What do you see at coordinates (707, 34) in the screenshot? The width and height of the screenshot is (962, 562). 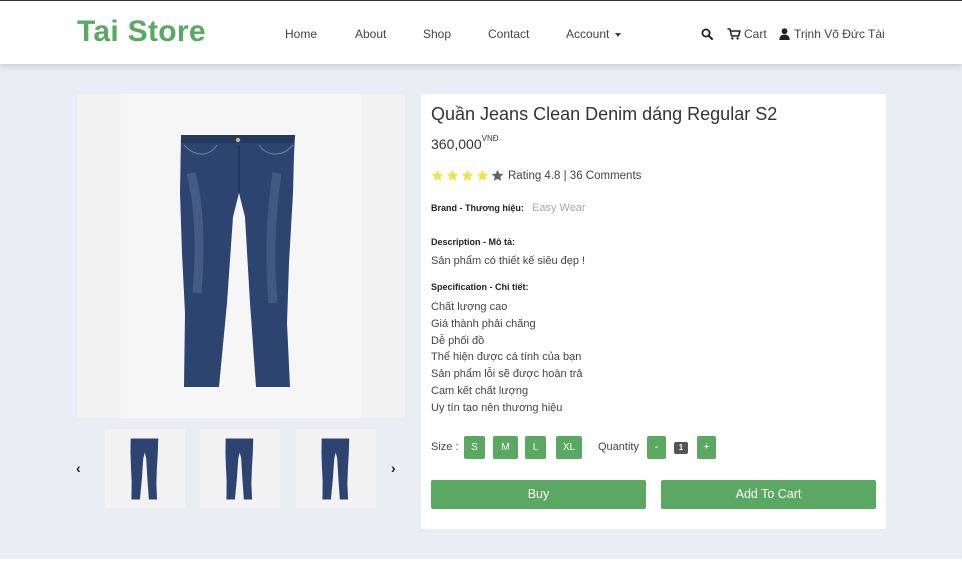 I see `search-icon` at bounding box center [707, 34].